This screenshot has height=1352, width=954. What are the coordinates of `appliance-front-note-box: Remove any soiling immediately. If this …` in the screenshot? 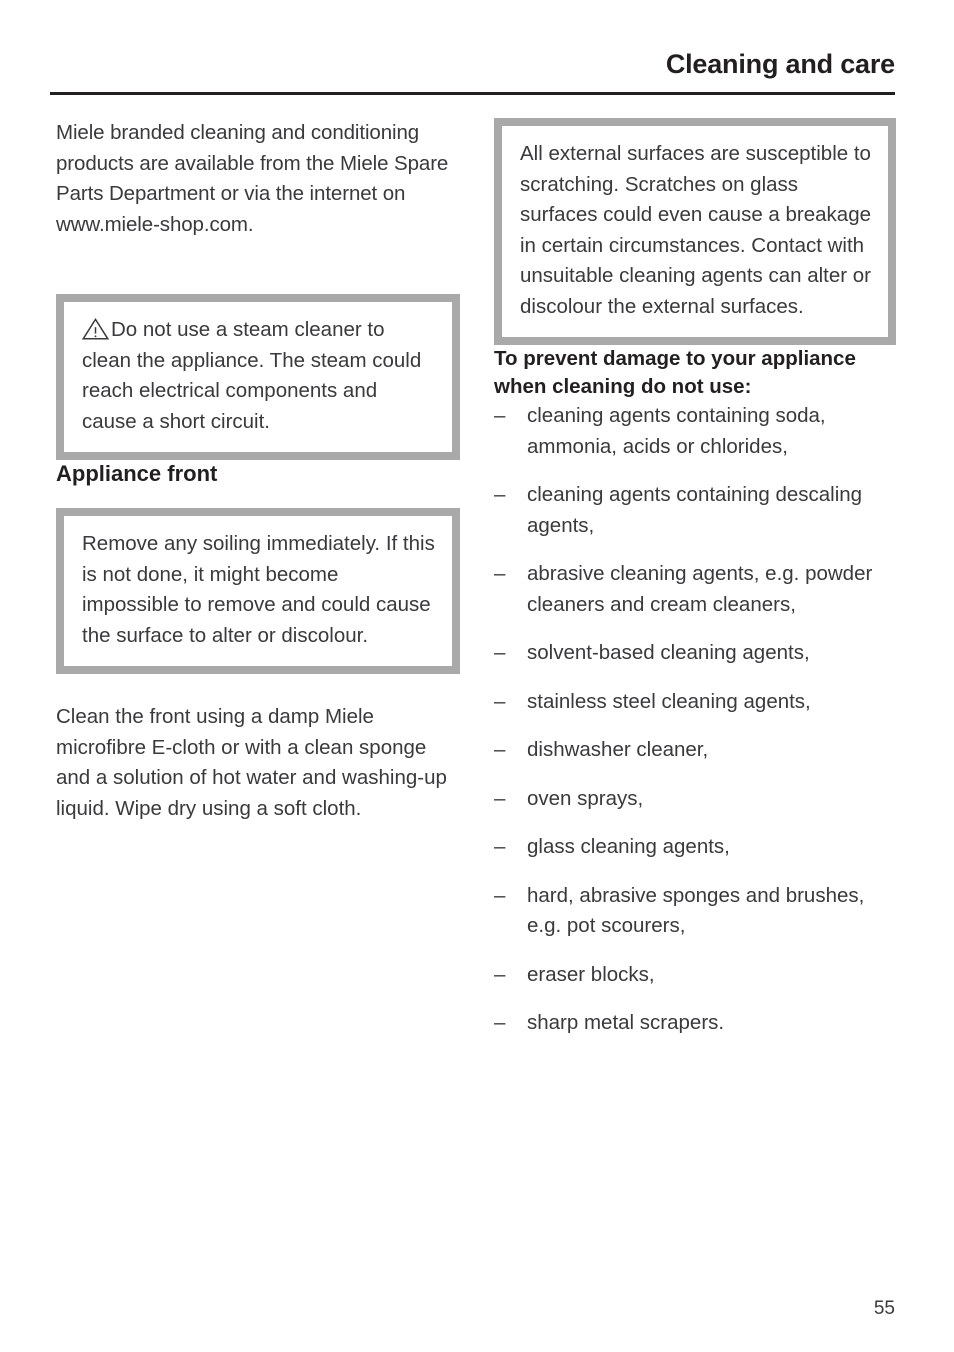 It's located at (258, 591).